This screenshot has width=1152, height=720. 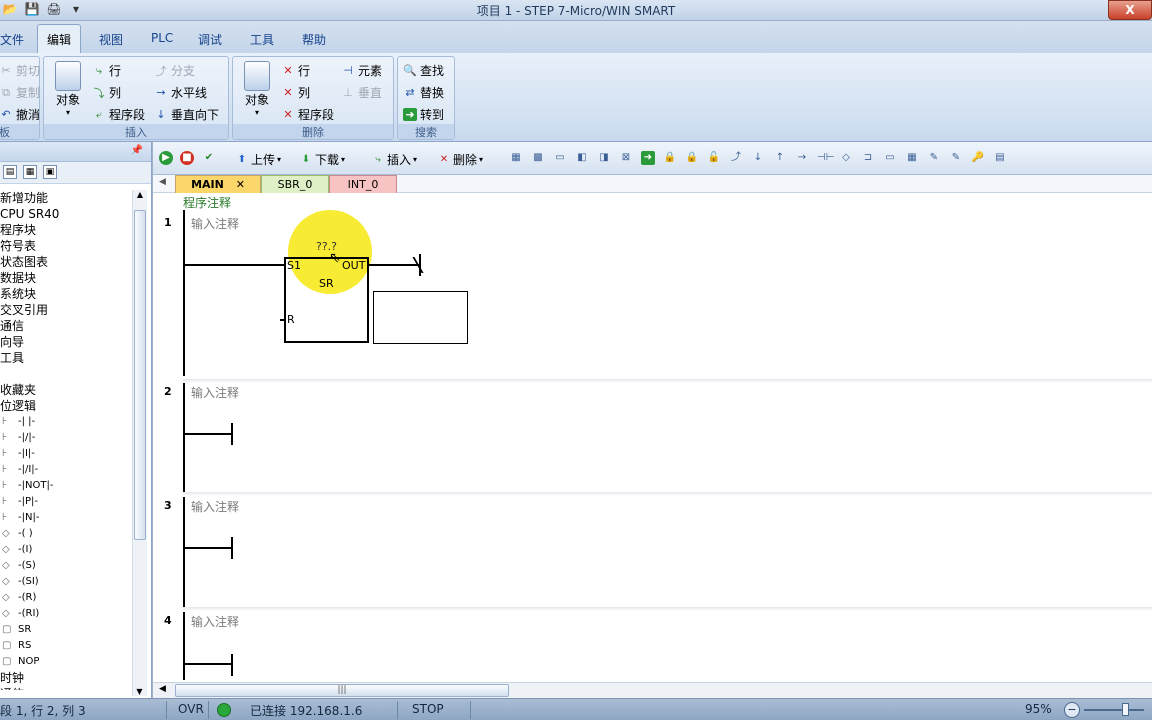 What do you see at coordinates (240, 184) in the screenshot?
I see `close-tab-icon: ✕` at bounding box center [240, 184].